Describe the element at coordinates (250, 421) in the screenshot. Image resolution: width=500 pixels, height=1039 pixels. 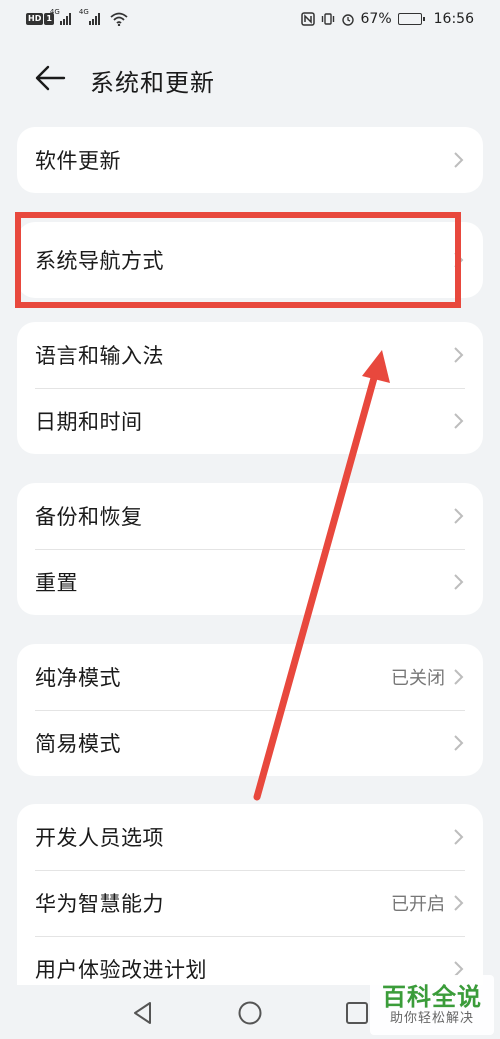
I see `settings-item-date-time: 日期和时间` at that location.